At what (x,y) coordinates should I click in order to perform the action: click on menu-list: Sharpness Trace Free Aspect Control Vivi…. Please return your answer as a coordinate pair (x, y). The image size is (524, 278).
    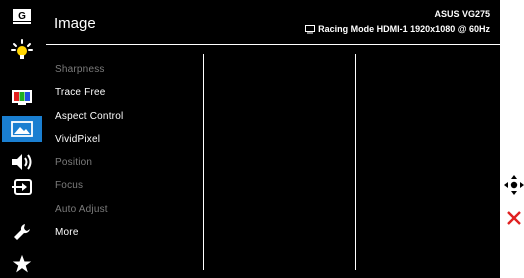
    Looking at the image, I should click on (89, 151).